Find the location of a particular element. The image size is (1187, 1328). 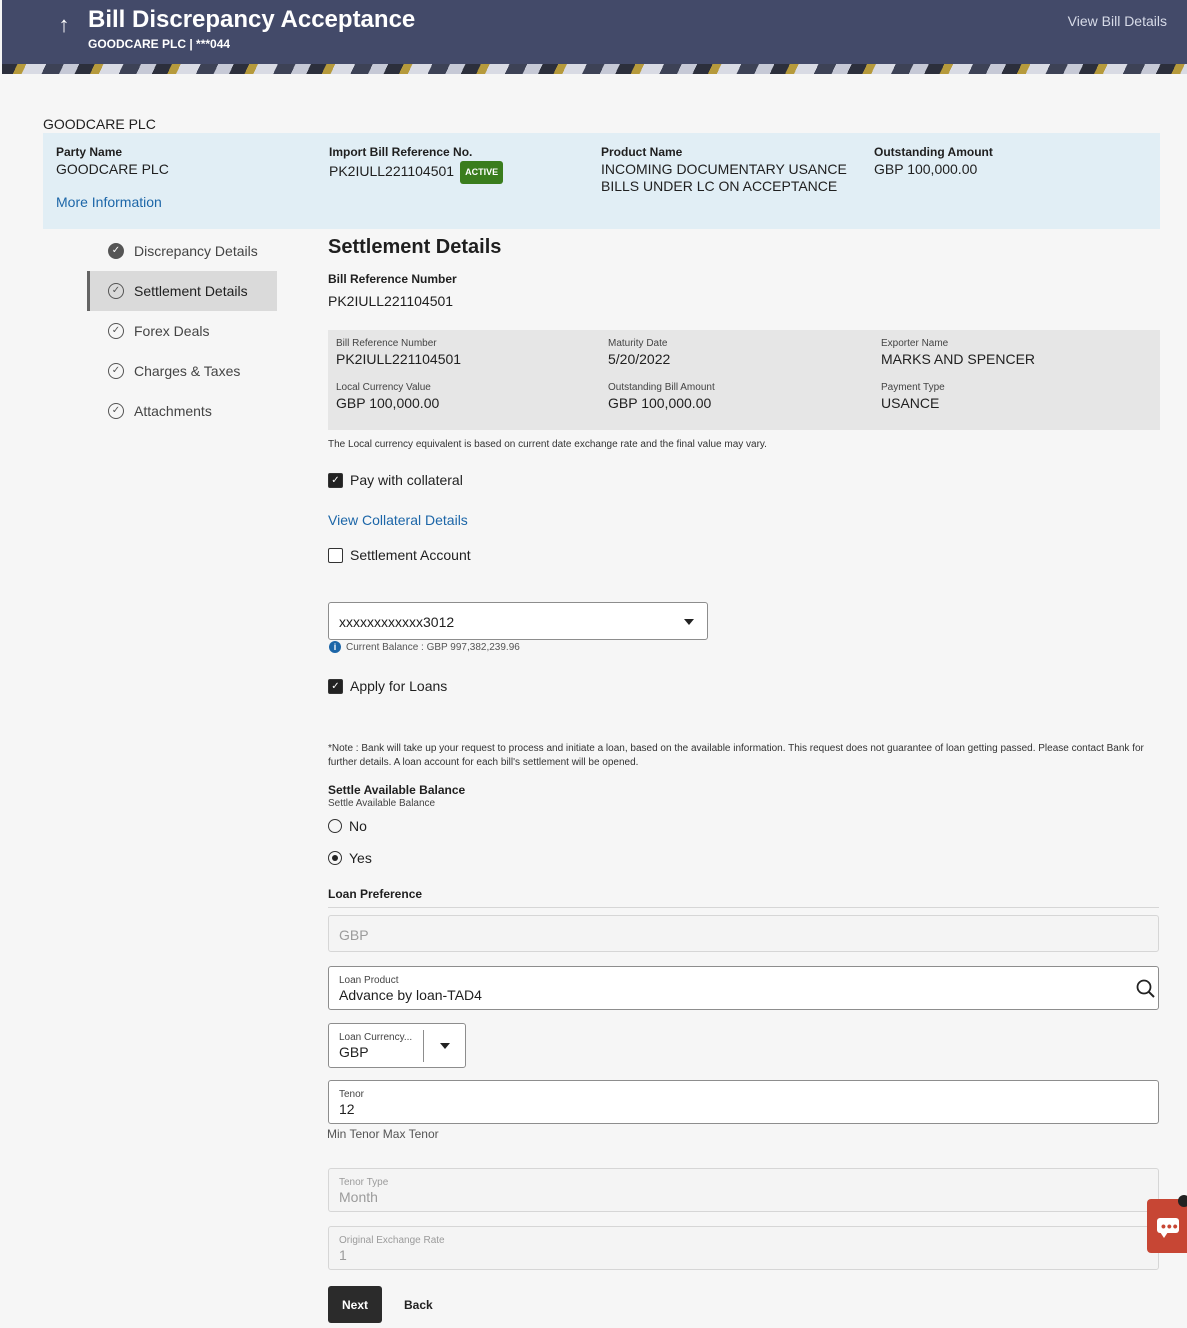

outstanding-value: GBP 100,000.00 is located at coordinates (926, 169).